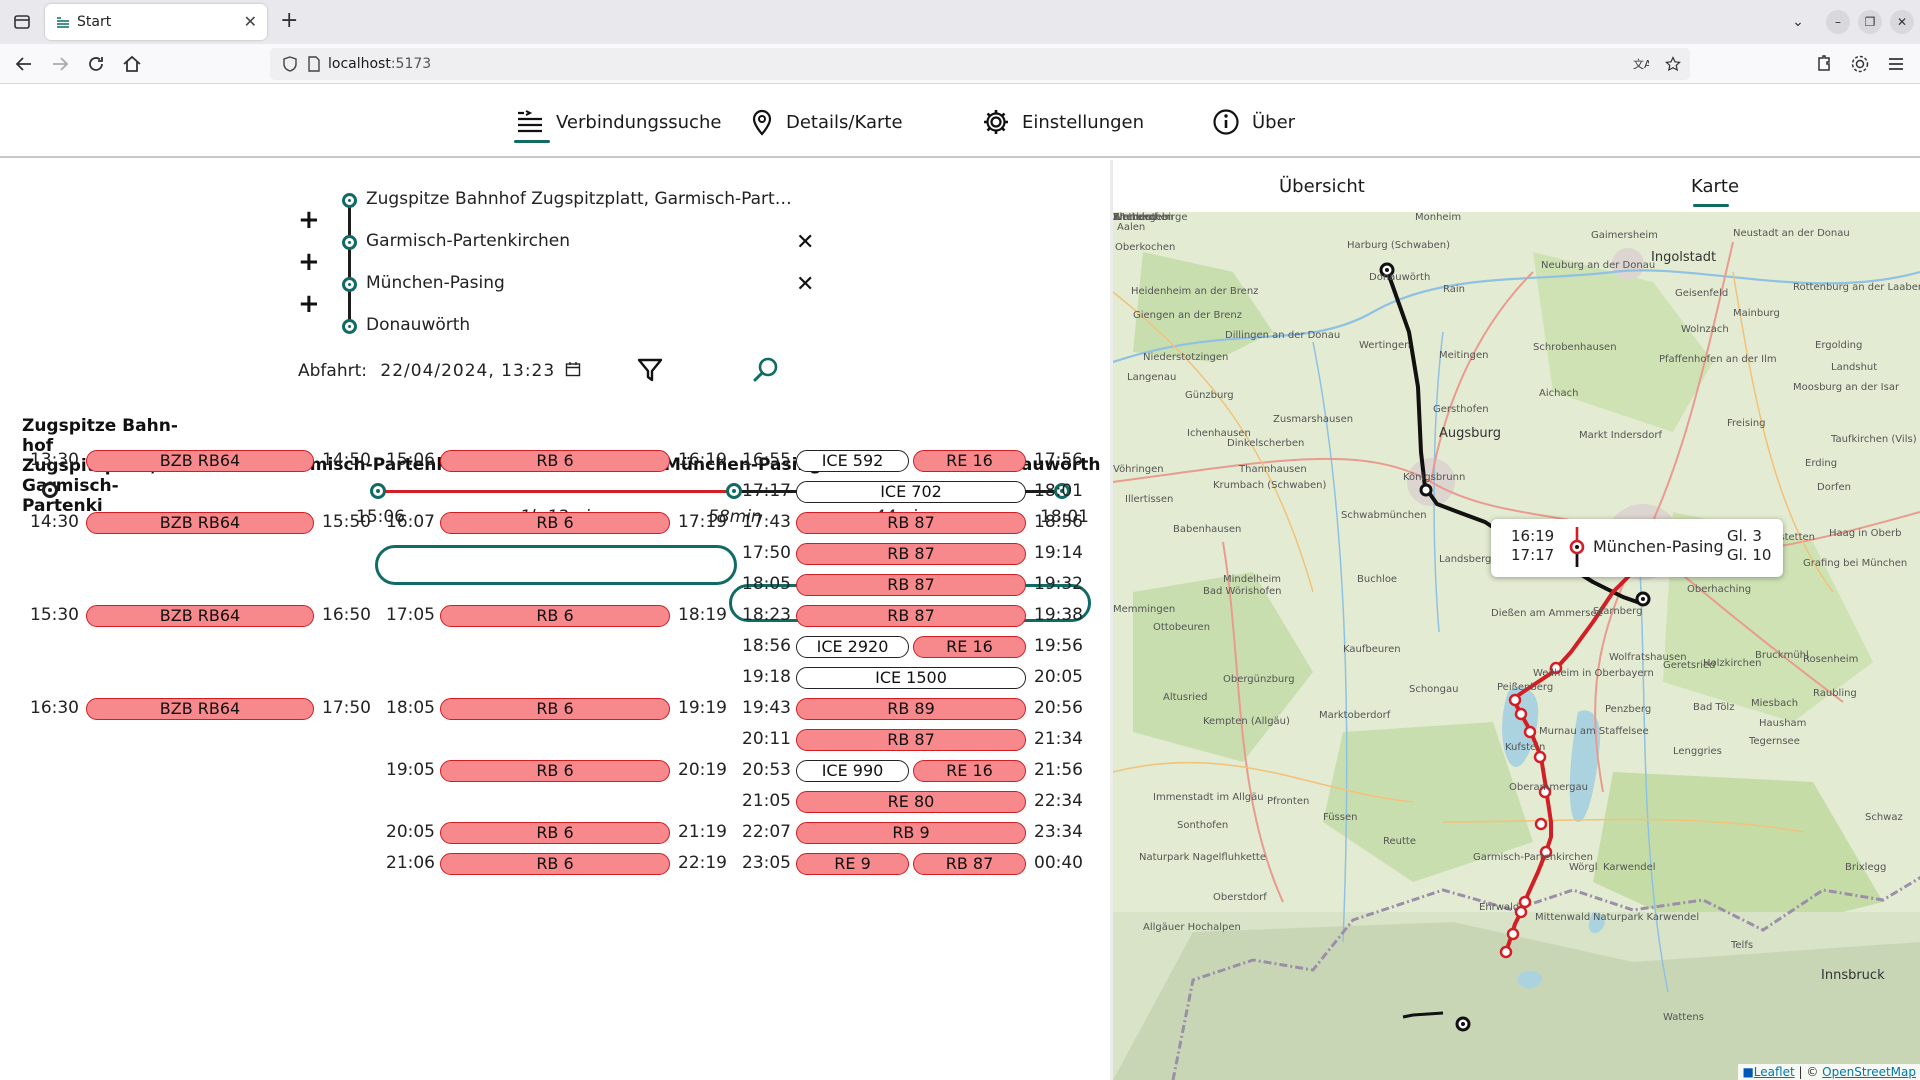 This screenshot has height=1080, width=1920. I want to click on time-value: 19:56, so click(1058, 646).